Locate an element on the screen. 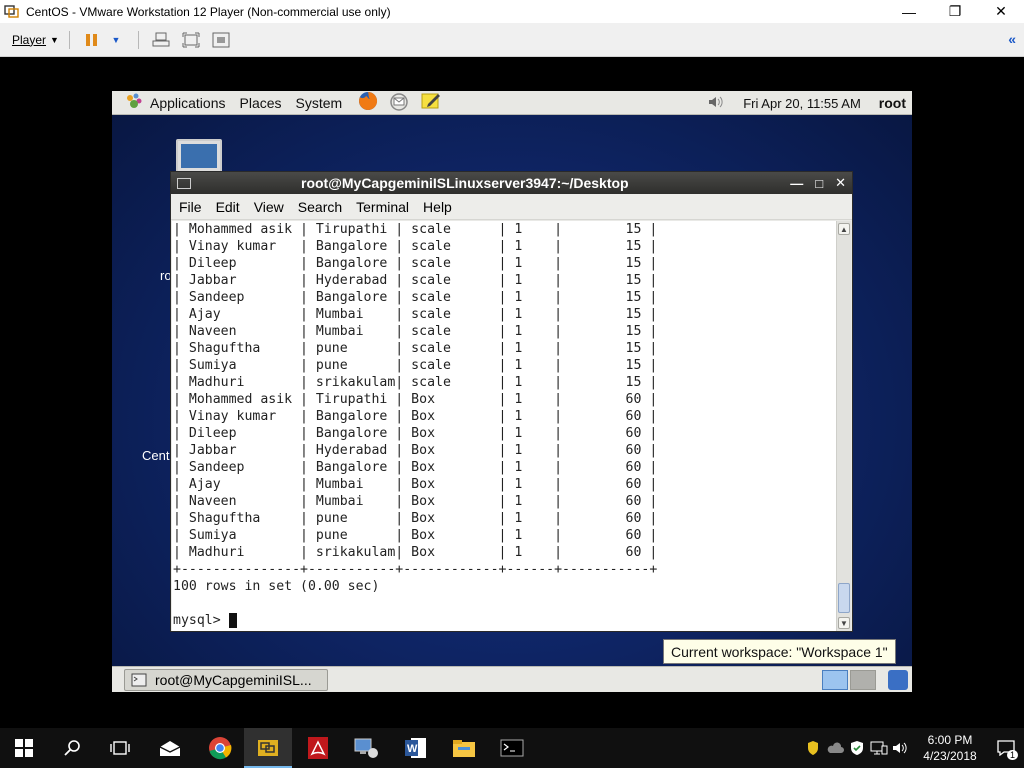 This screenshot has width=1024, height=768. task-view-icon is located at coordinates (120, 748).